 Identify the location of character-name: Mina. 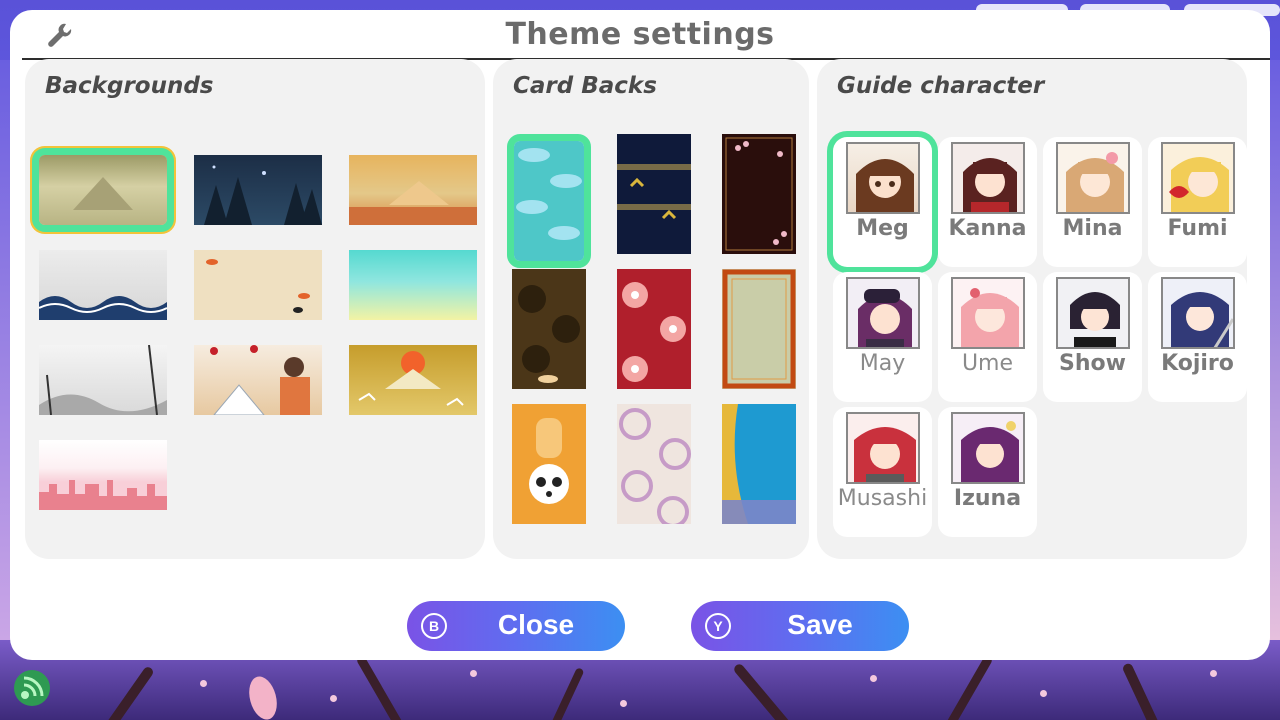
(1092, 228).